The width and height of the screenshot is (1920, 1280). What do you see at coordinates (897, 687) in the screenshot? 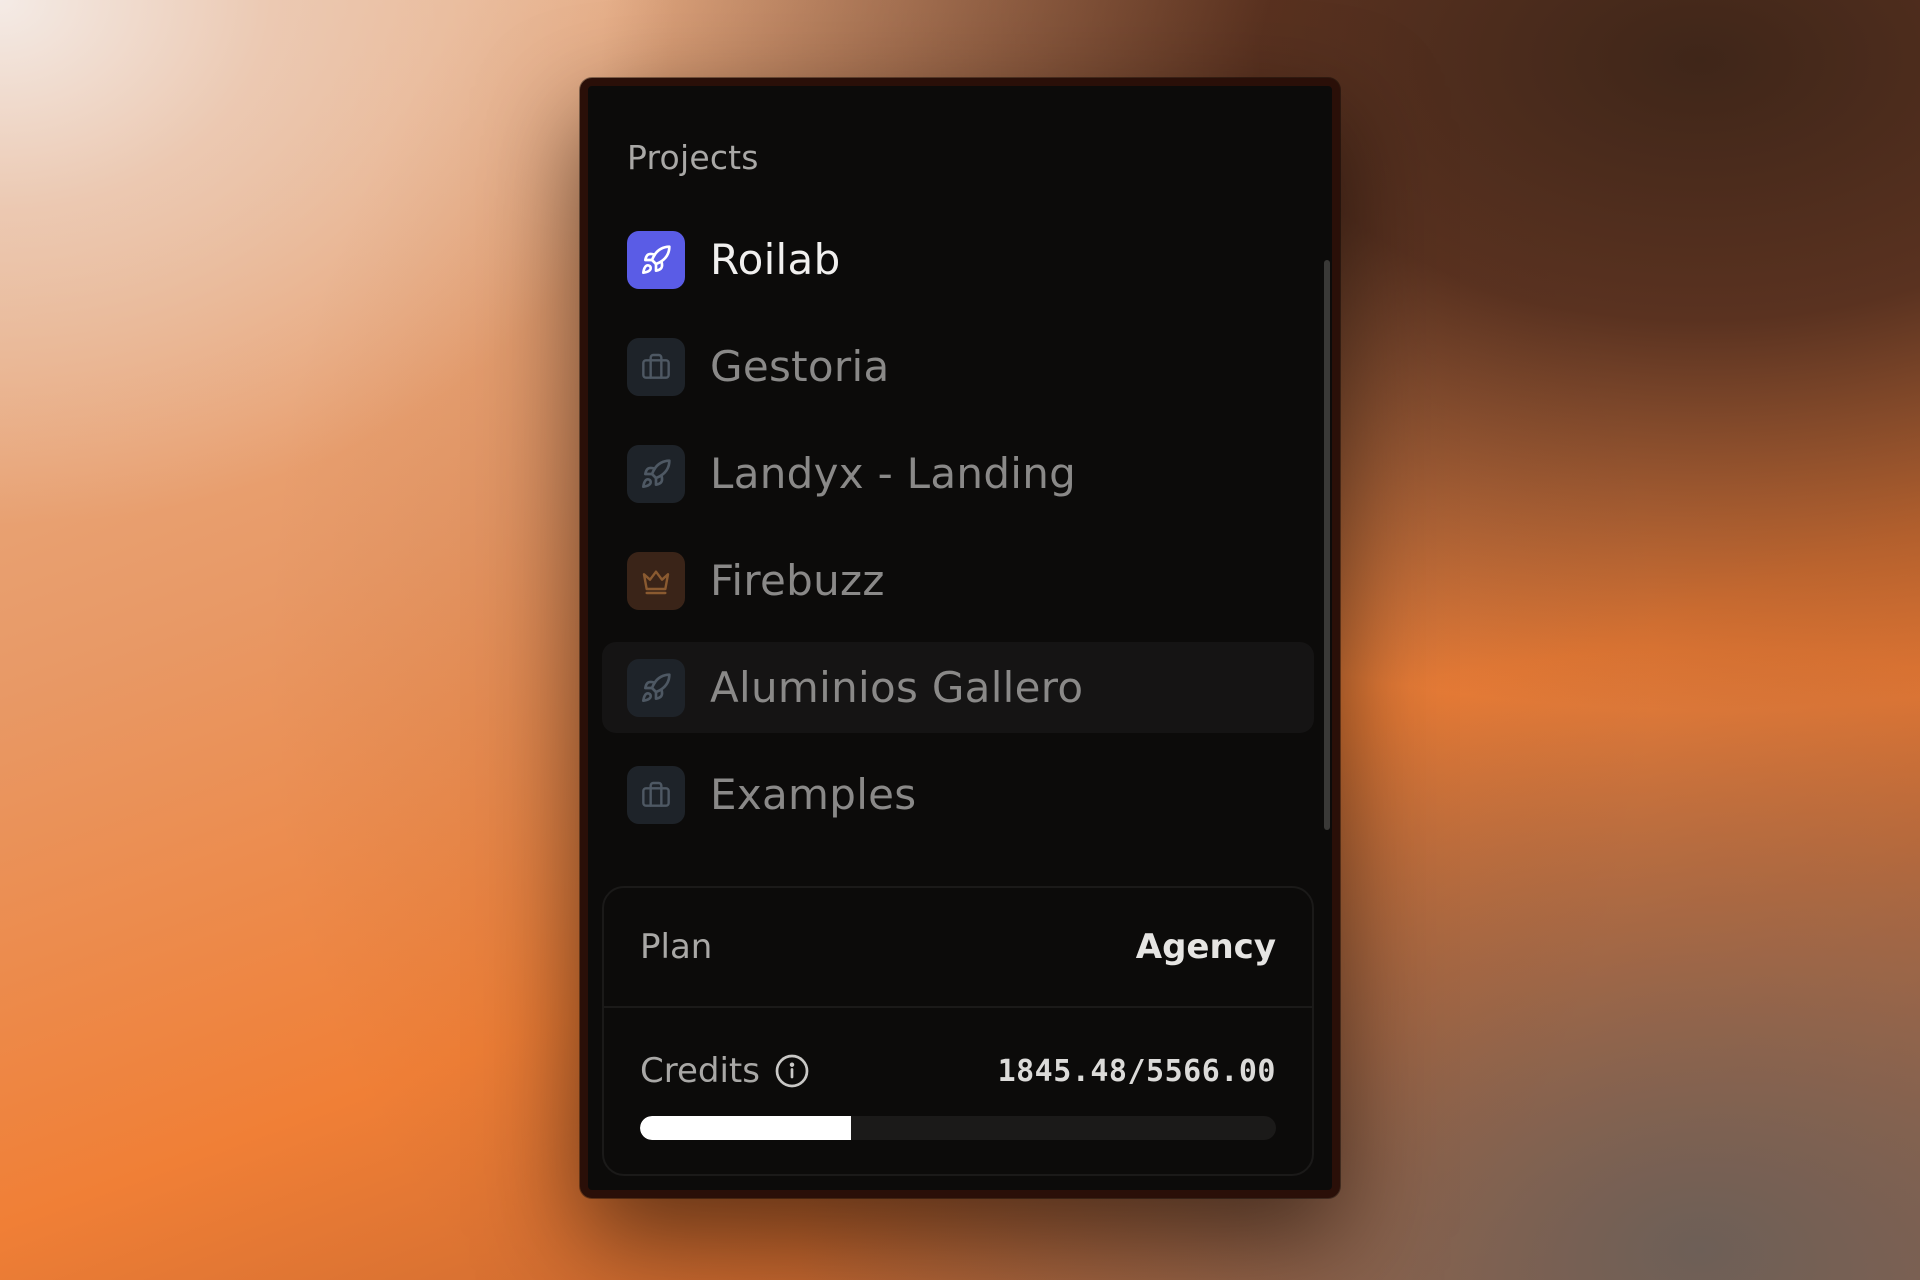
I see `project-label: Aluminios Gallero` at bounding box center [897, 687].